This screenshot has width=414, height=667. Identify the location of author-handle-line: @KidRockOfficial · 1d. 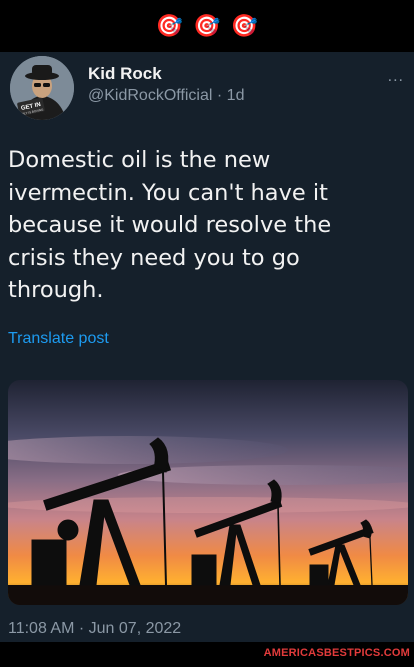
(166, 96).